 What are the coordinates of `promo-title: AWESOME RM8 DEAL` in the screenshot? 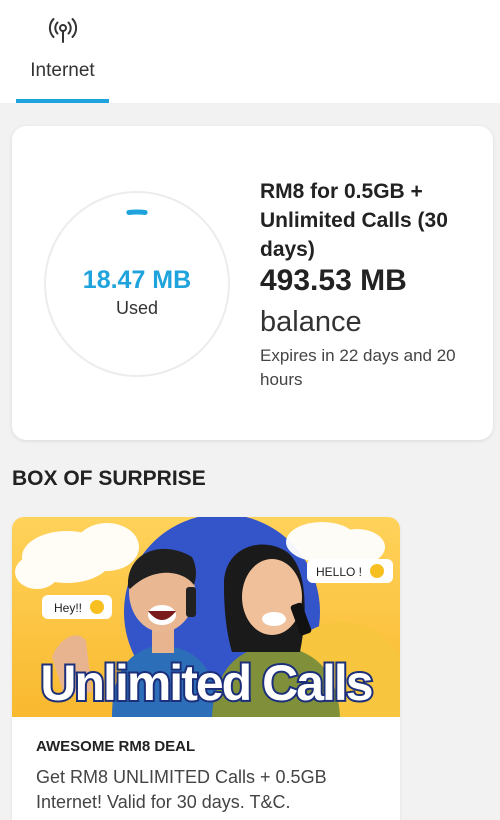 It's located at (116, 746).